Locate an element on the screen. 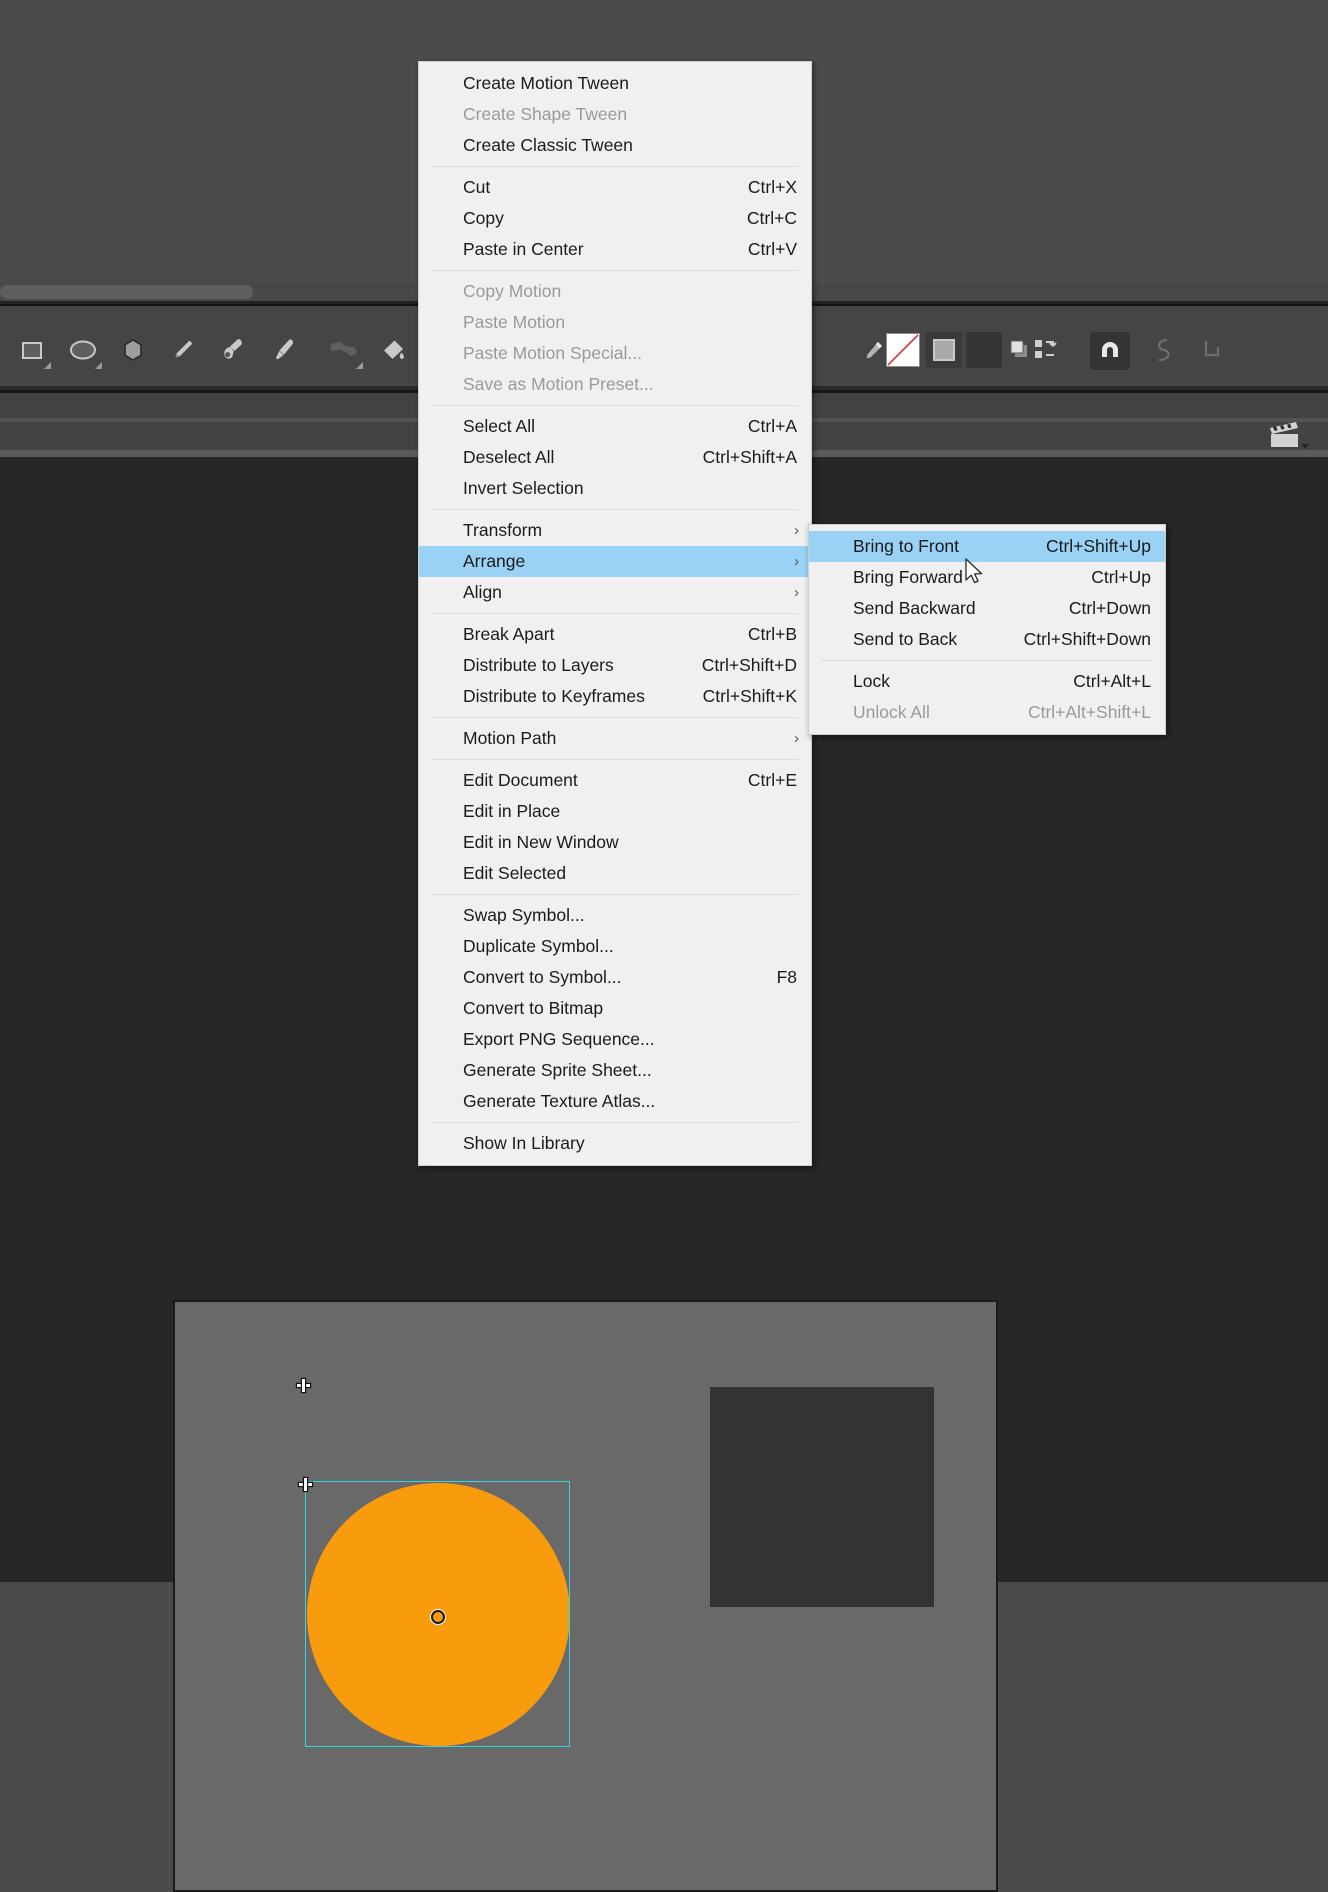 Image resolution: width=1328 pixels, height=1892 pixels. menu-item-shortcut: Ctrl+V is located at coordinates (772, 249).